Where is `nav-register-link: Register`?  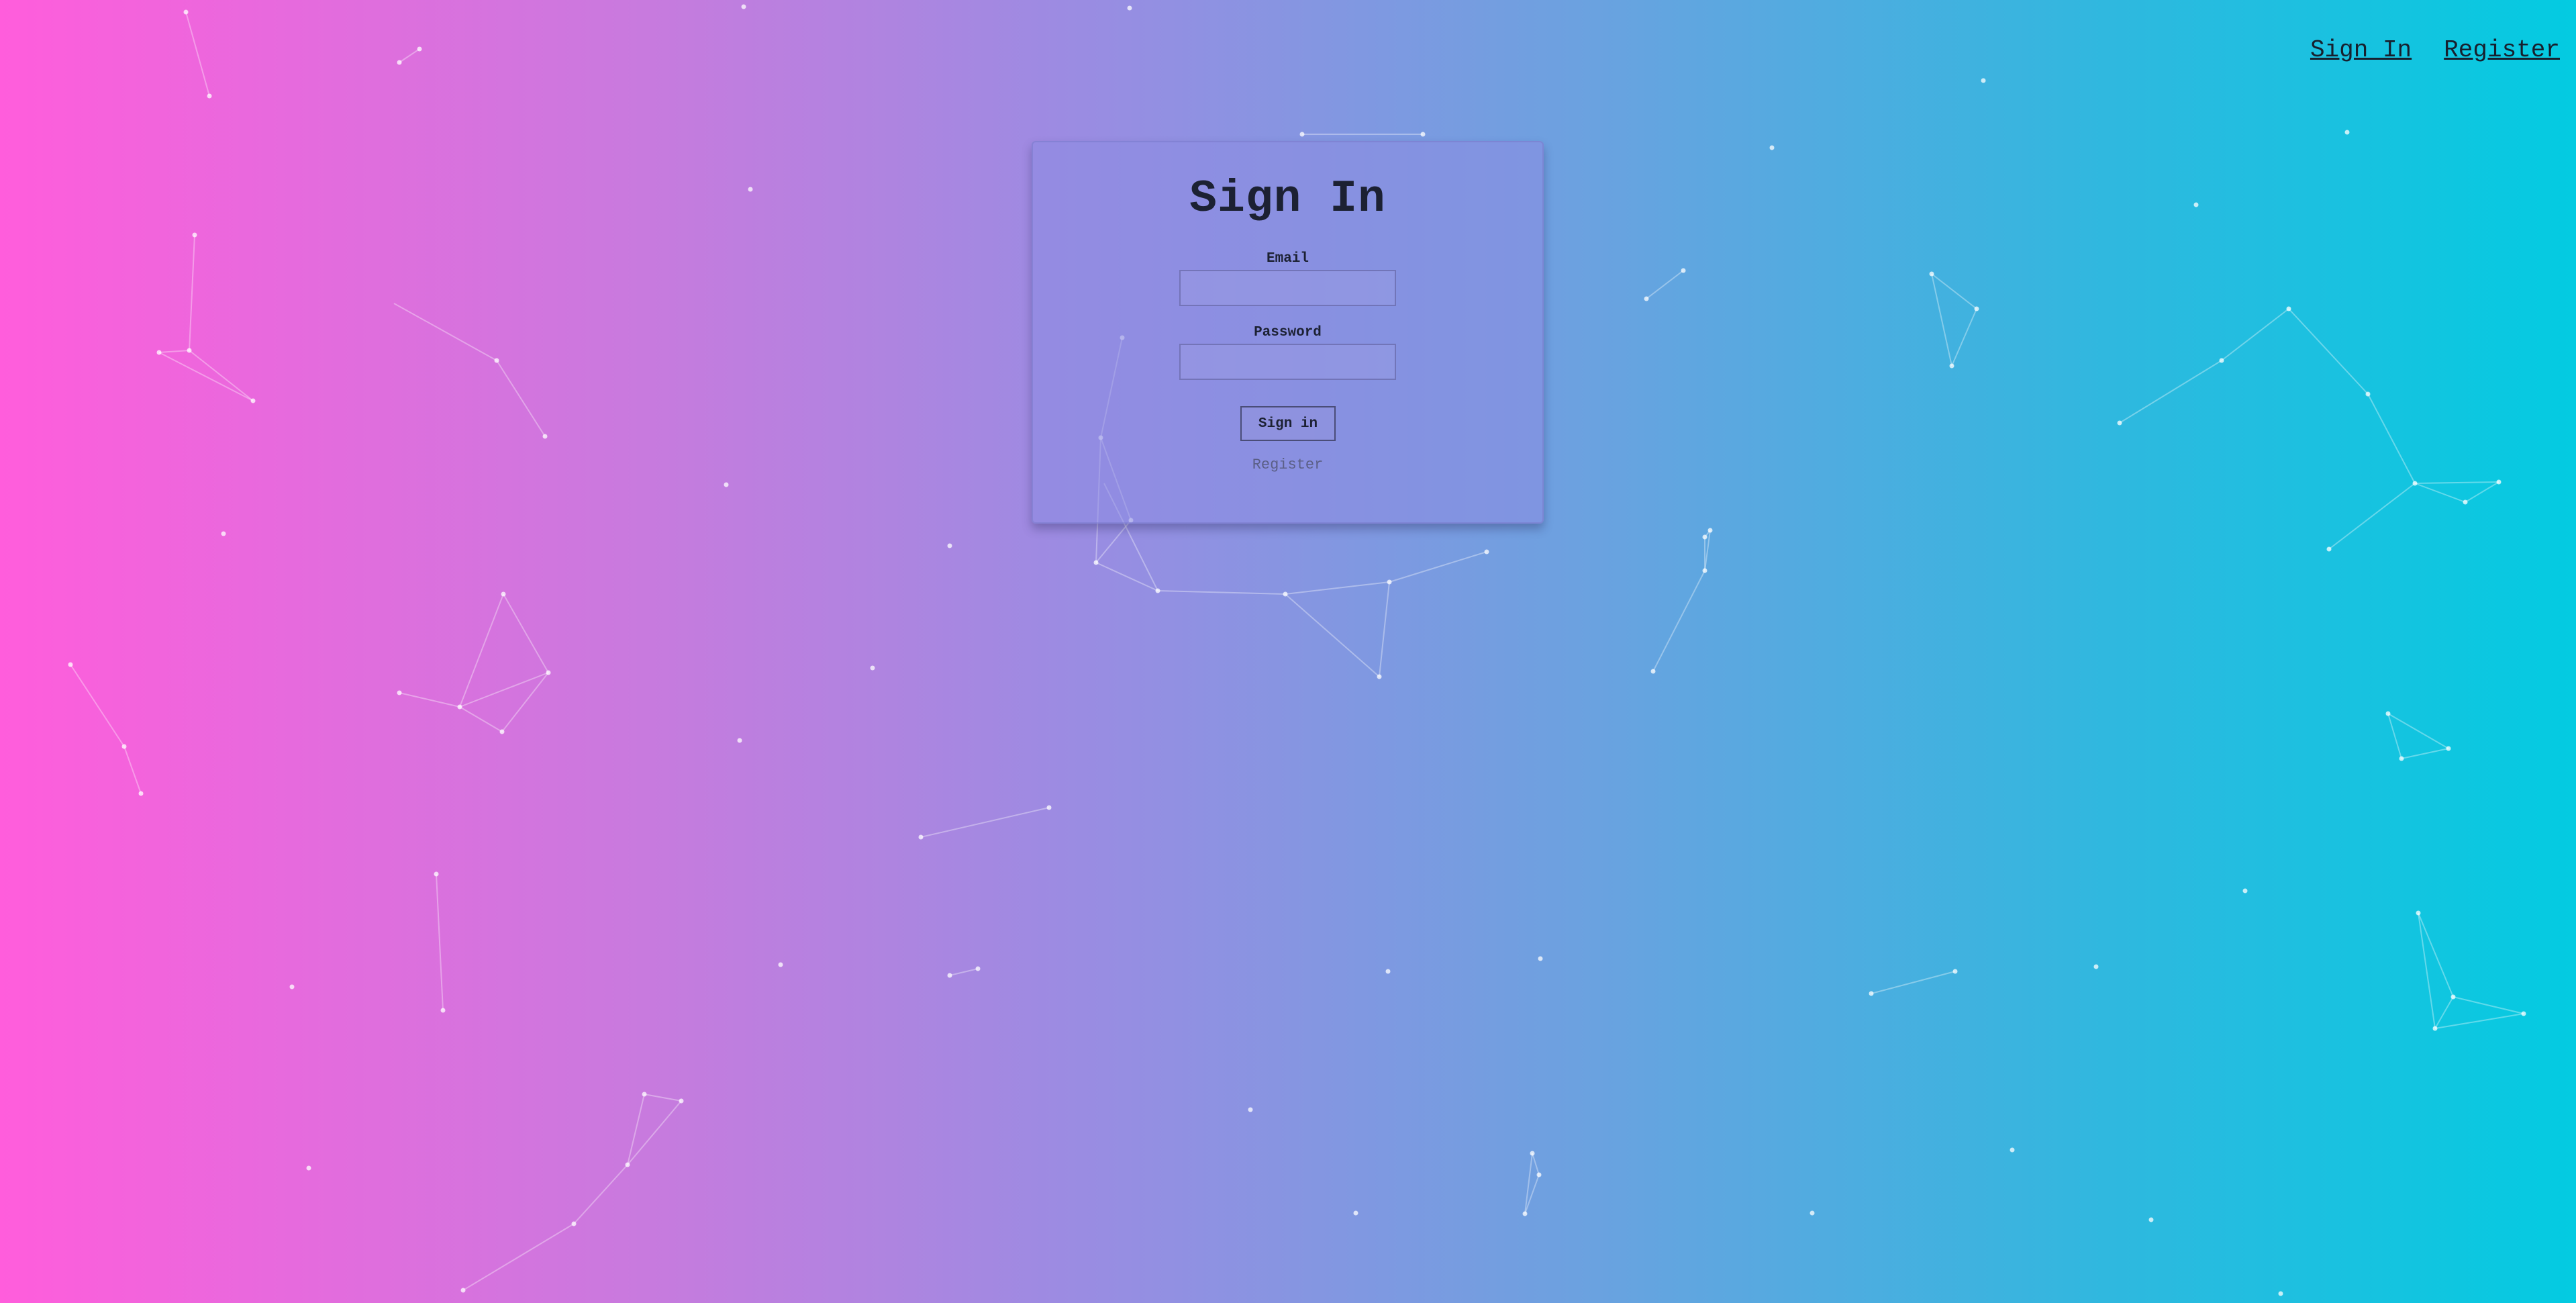
nav-register-link: Register is located at coordinates (2502, 50).